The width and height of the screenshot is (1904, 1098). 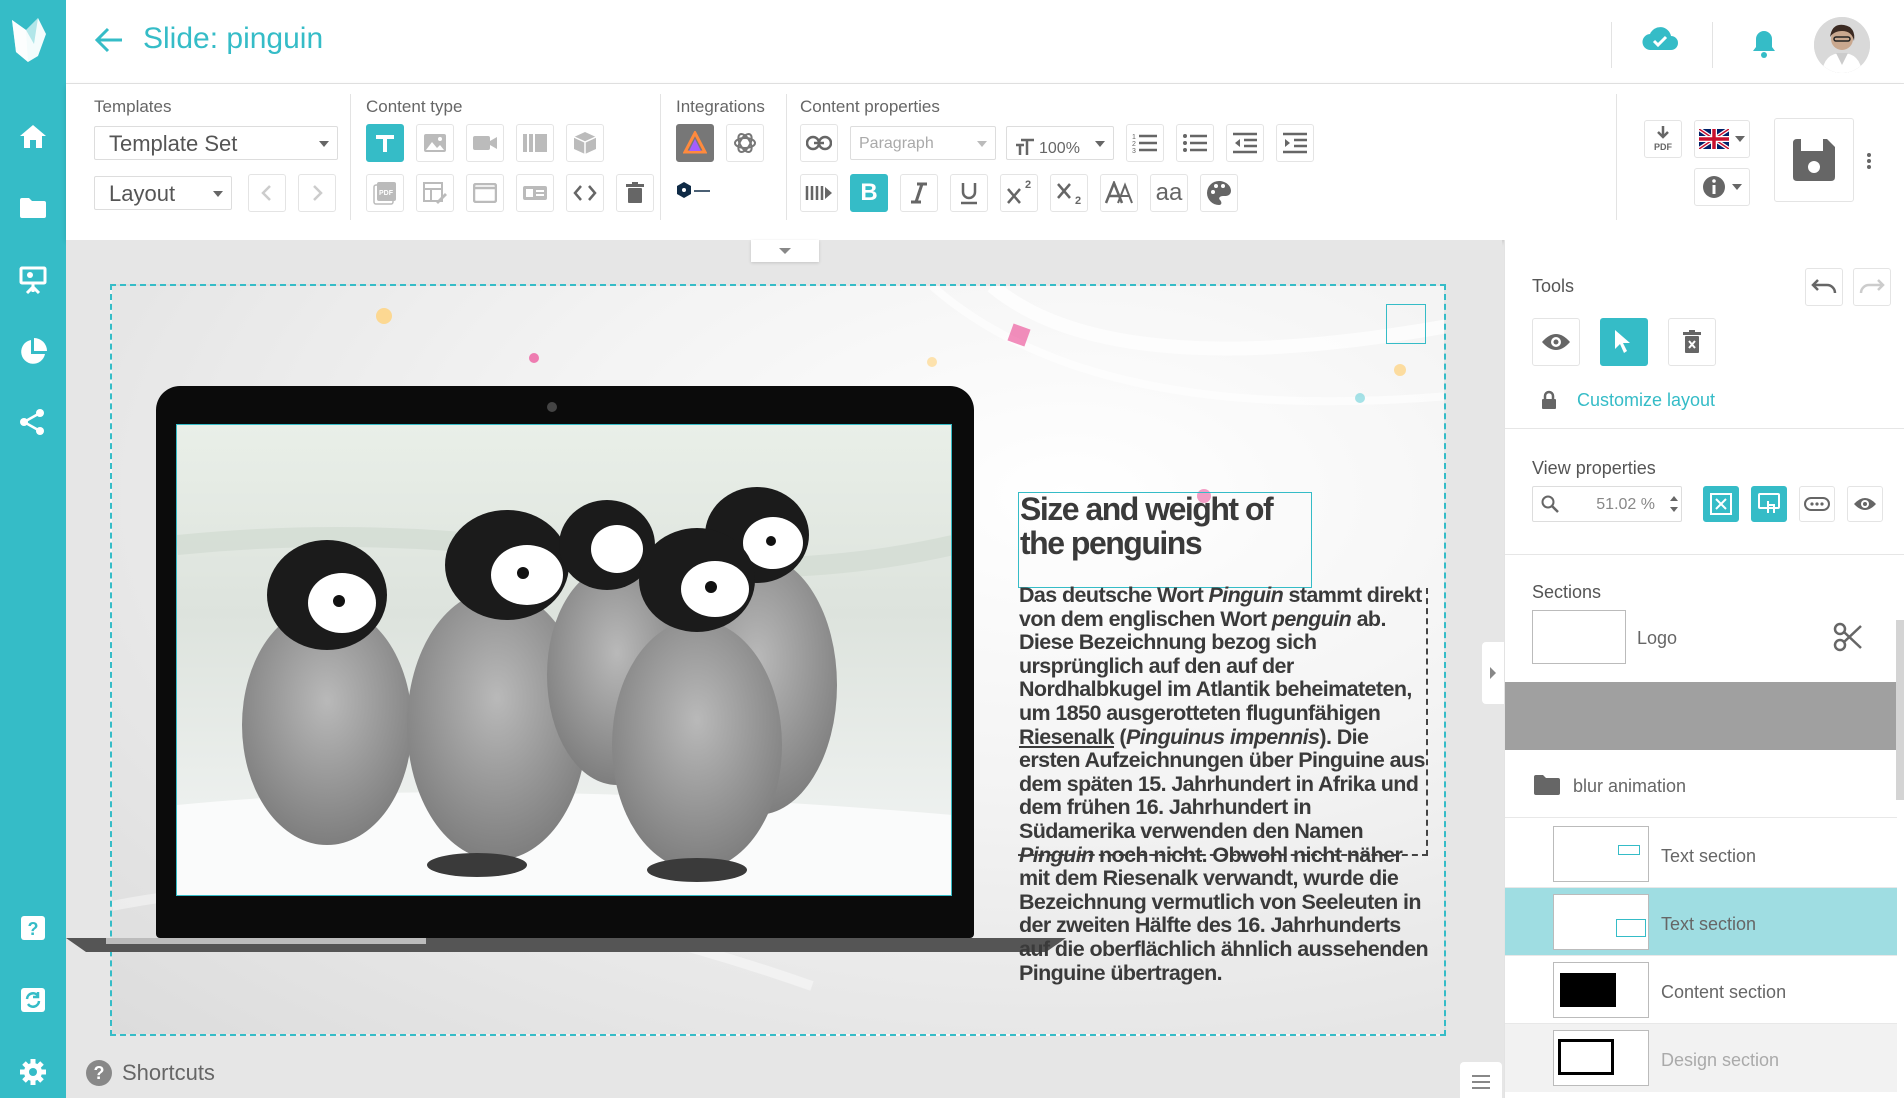 I want to click on outdent-button, so click(x=1245, y=143).